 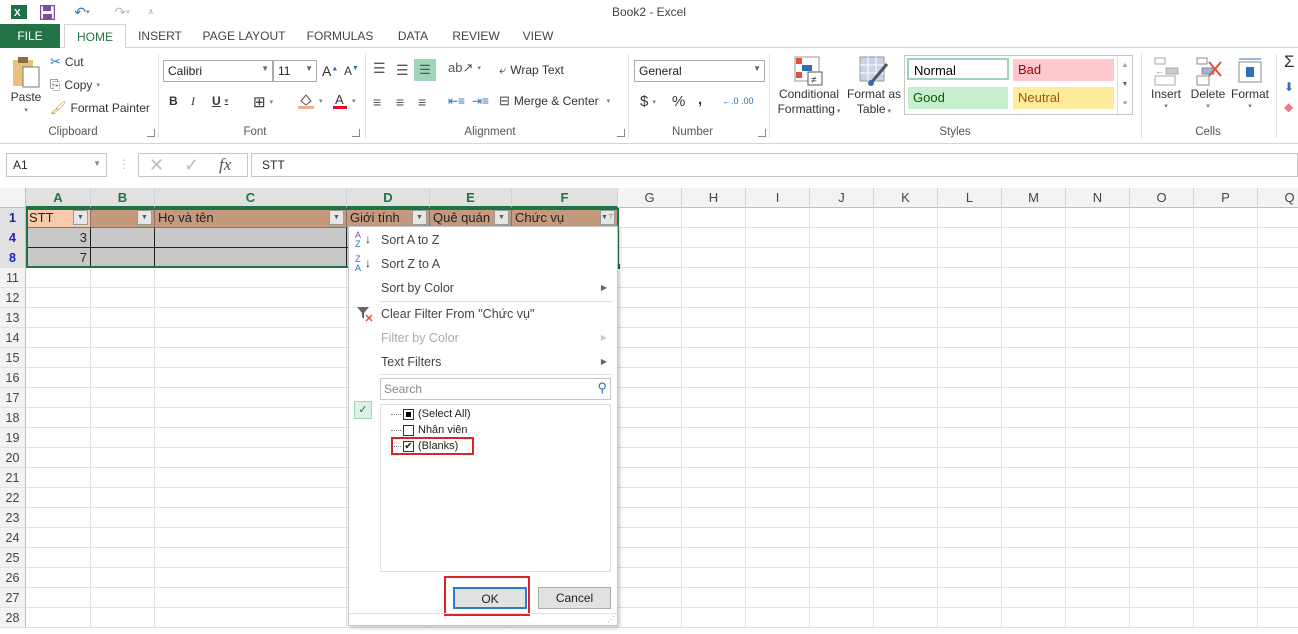 What do you see at coordinates (58, 238) in the screenshot?
I see `cell-a4: 3` at bounding box center [58, 238].